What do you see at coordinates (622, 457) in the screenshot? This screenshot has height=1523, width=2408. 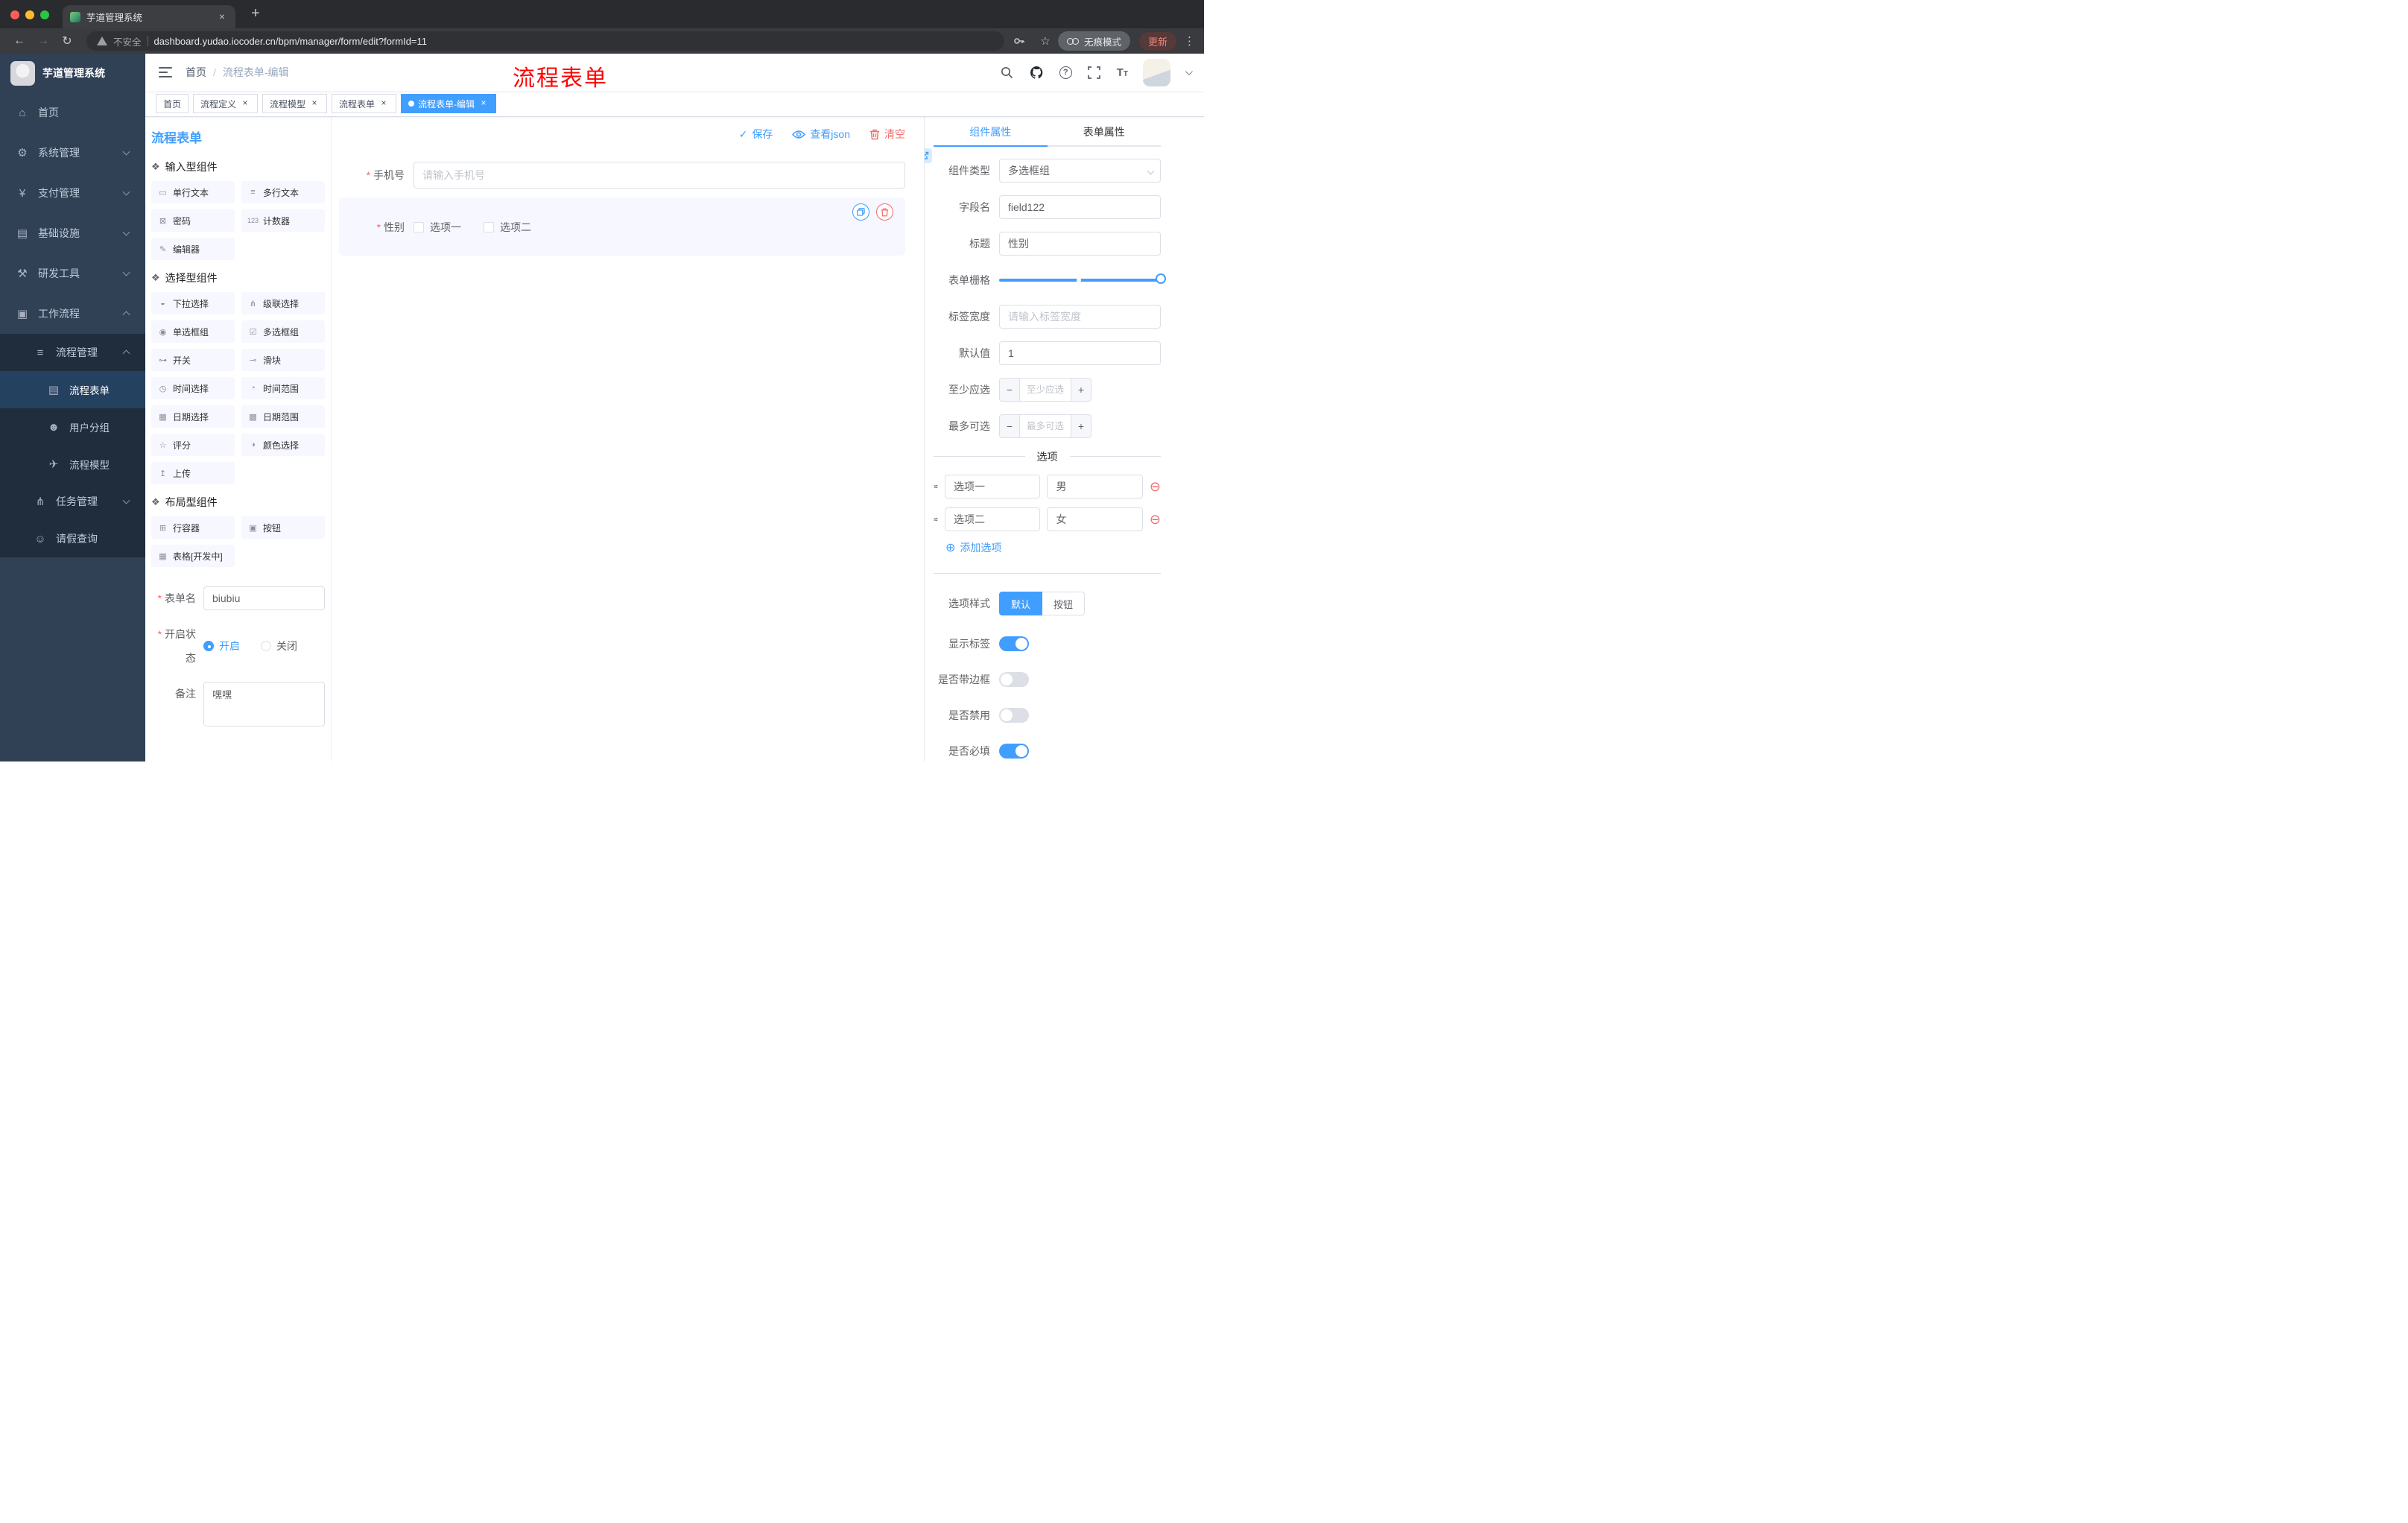 I see `form-canvas: 手机号 性别` at bounding box center [622, 457].